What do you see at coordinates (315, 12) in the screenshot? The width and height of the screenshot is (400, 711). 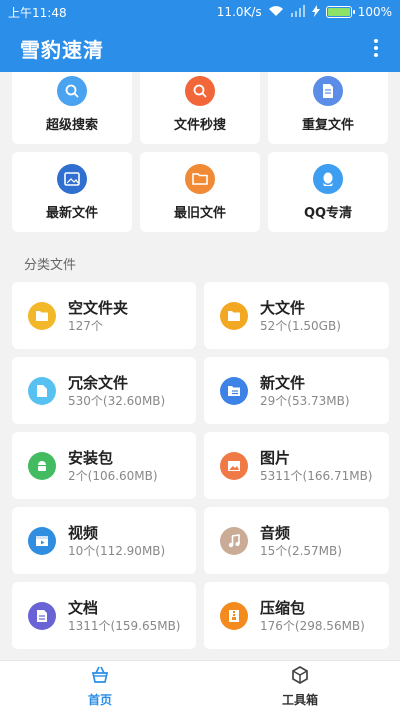 I see `charging-icon` at bounding box center [315, 12].